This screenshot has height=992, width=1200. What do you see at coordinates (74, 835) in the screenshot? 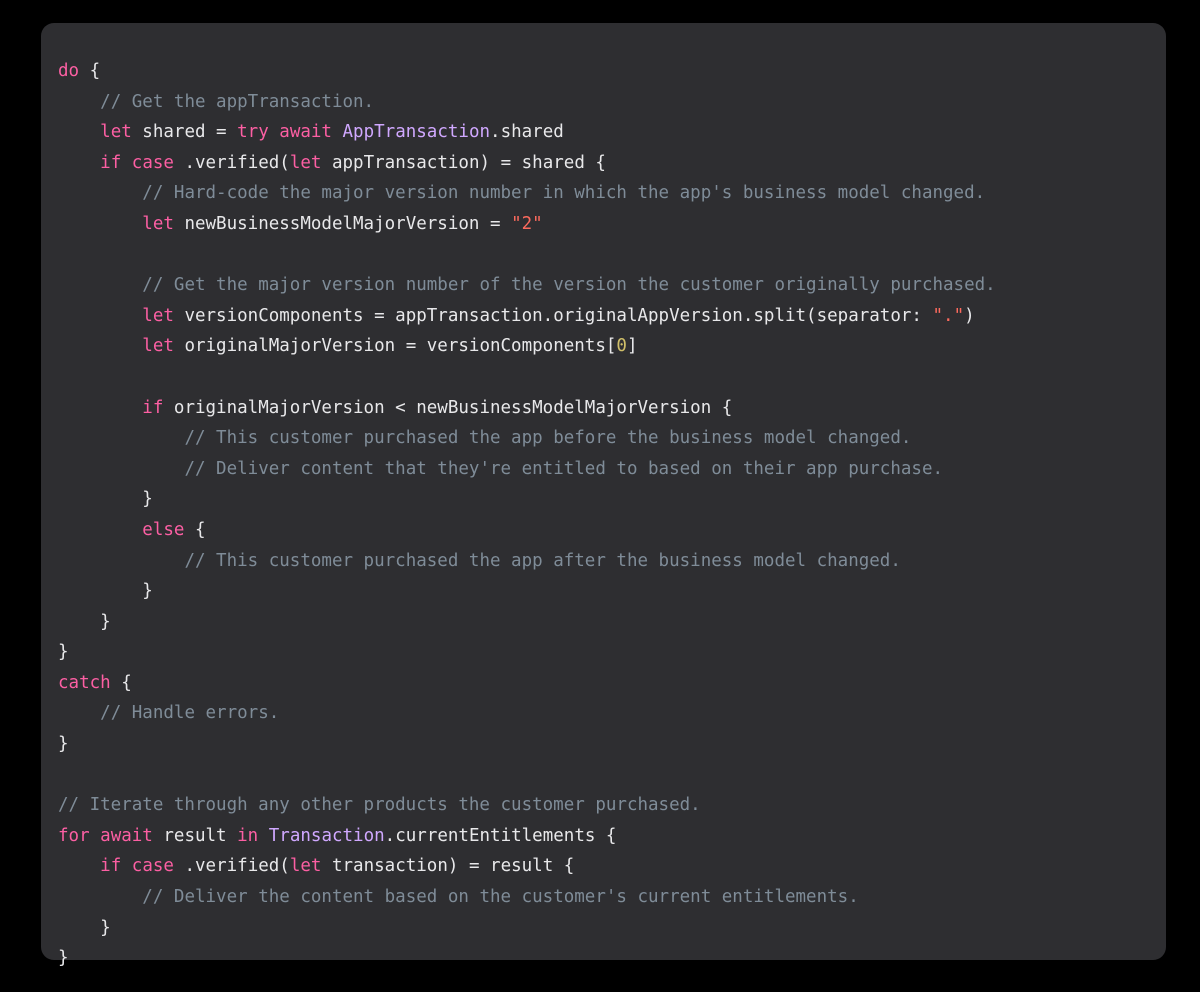
I see `code-token-keyword: for` at bounding box center [74, 835].